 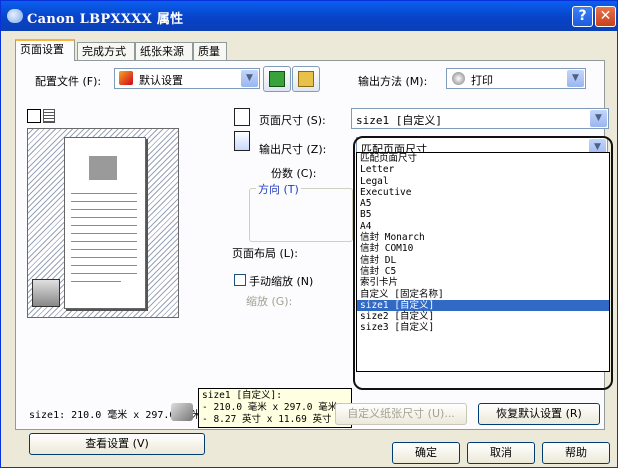 I want to click on add-profile-button, so click(x=277, y=79).